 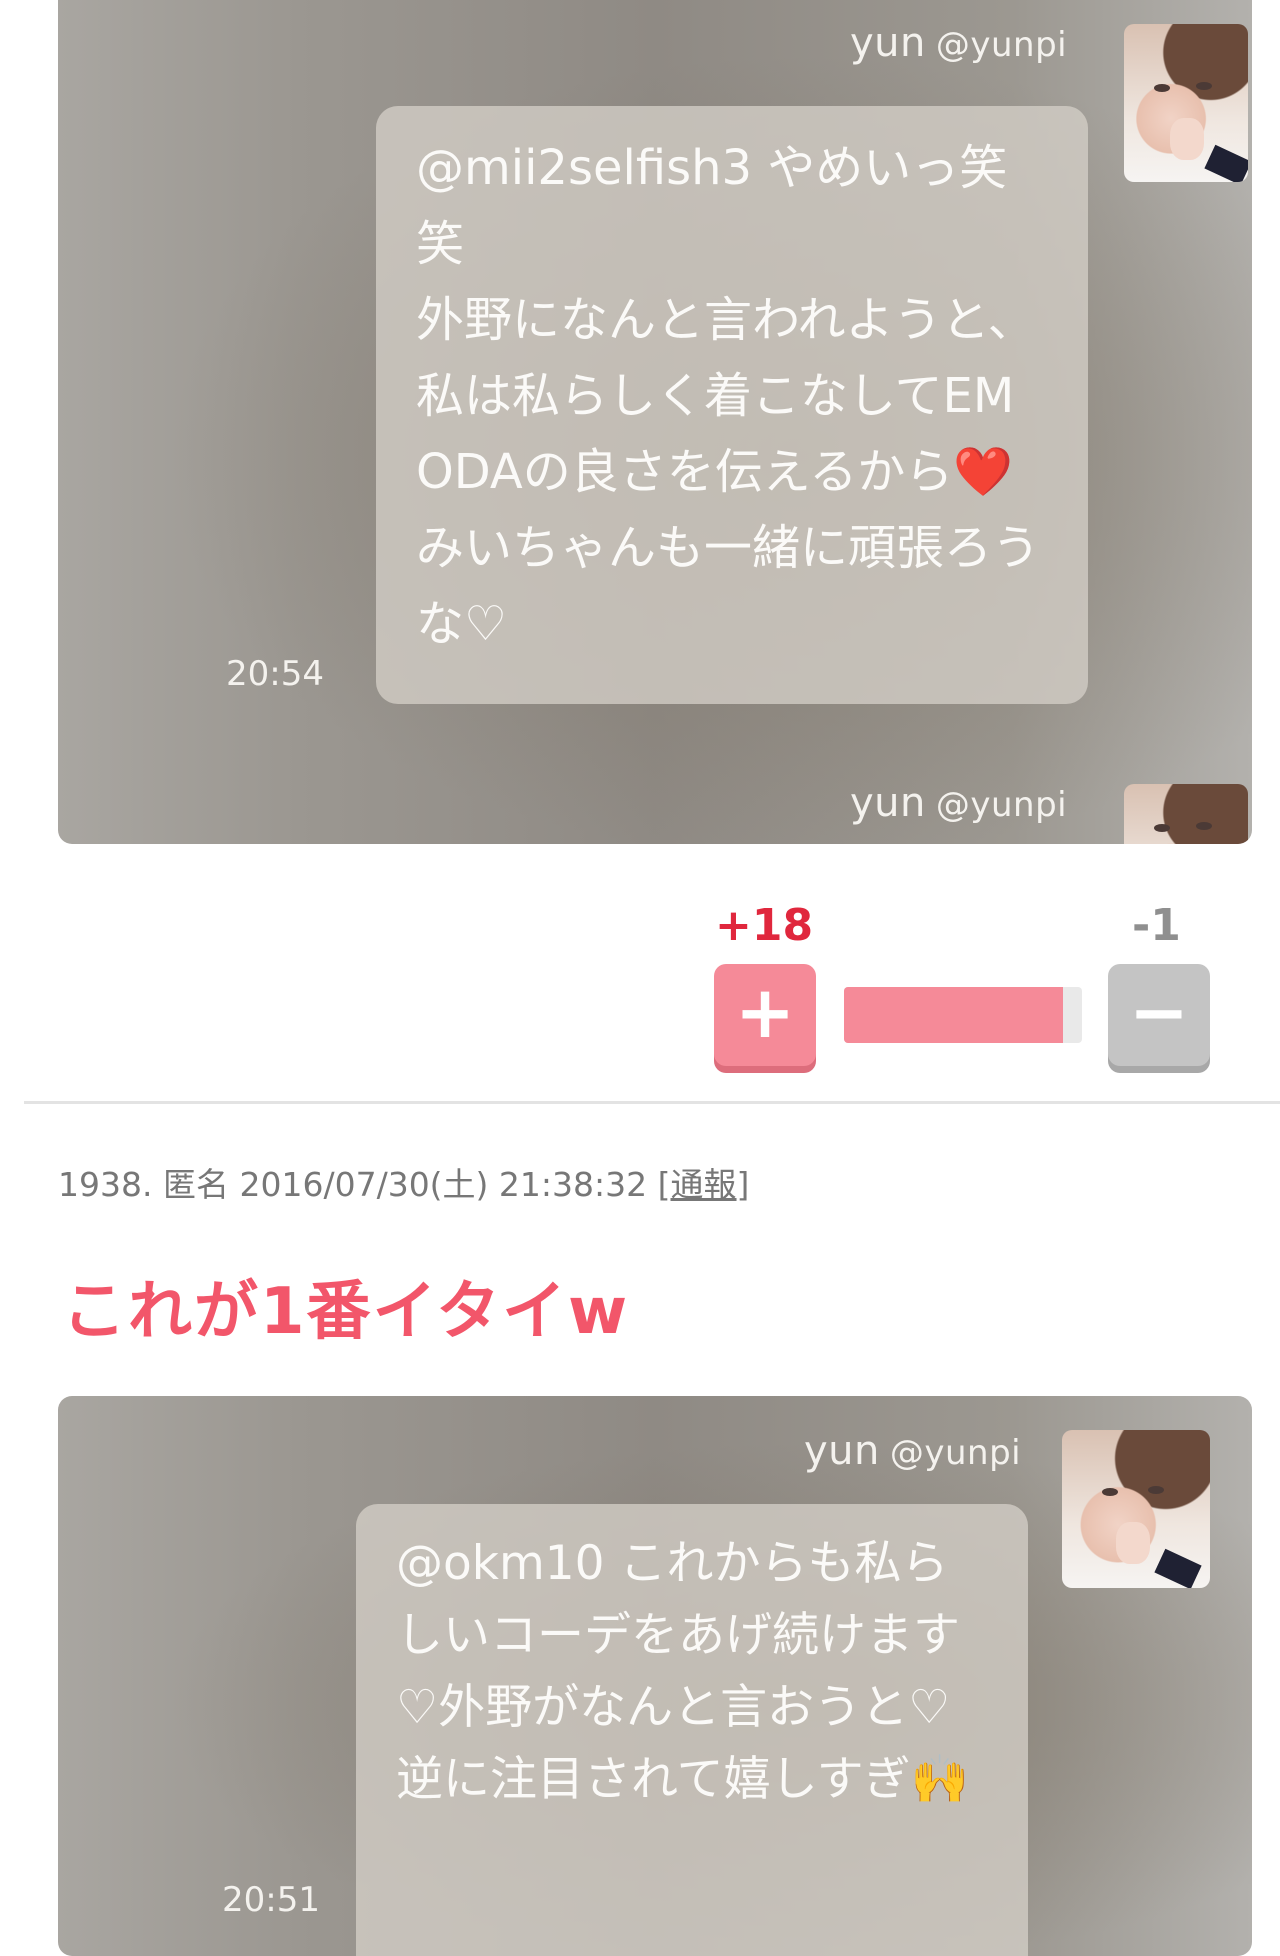 I want to click on tweet-user-next: yun @yunpi, so click(x=958, y=803).